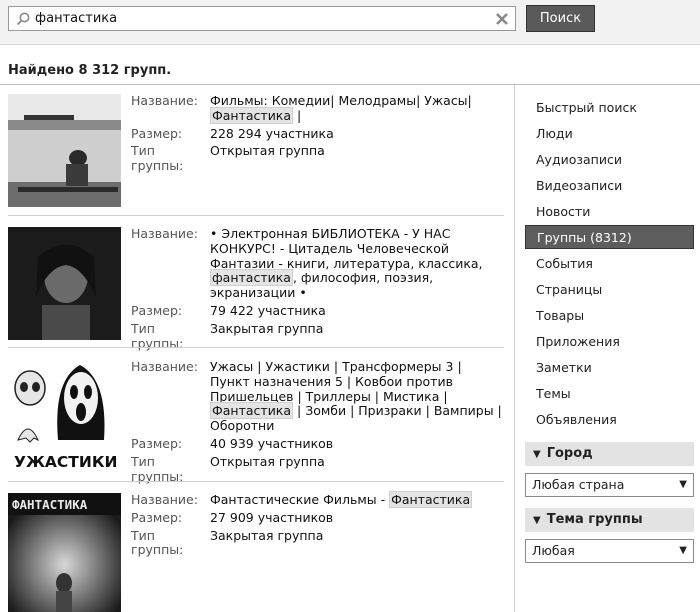  Describe the element at coordinates (609, 160) in the screenshot. I see `sidebar-item-audio: Аудиозаписи` at that location.